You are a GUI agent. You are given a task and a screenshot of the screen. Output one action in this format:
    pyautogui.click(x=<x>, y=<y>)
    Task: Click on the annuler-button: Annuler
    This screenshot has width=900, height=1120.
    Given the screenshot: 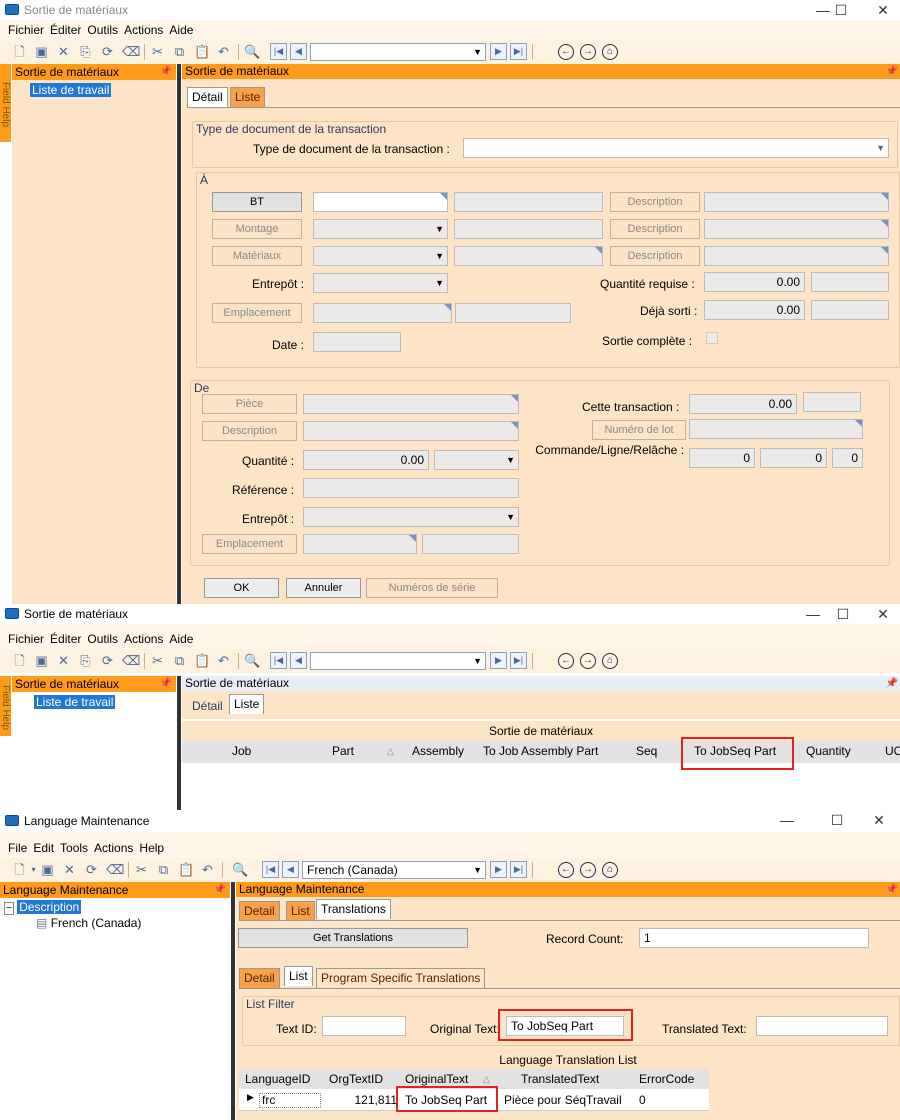 What is the action you would take?
    pyautogui.click(x=323, y=588)
    